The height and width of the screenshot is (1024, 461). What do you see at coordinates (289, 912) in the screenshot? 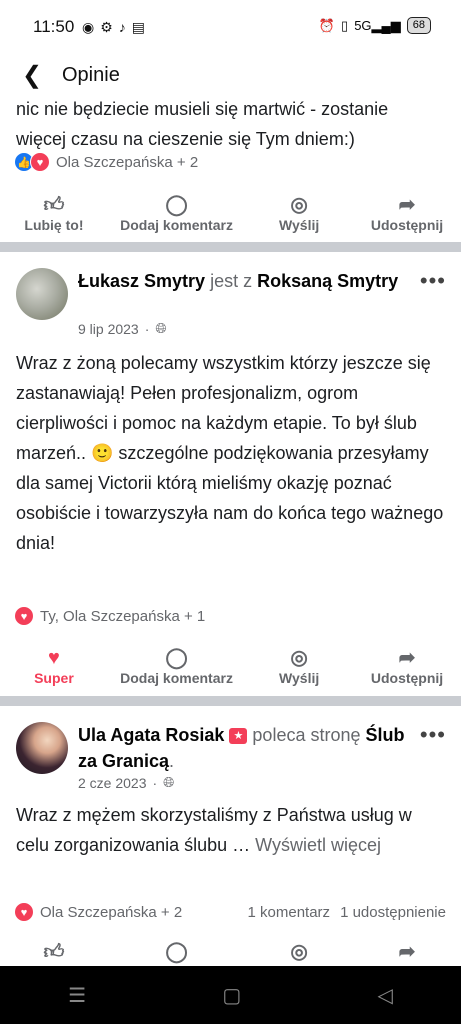
I see `comments-count: 1 komentarz` at bounding box center [289, 912].